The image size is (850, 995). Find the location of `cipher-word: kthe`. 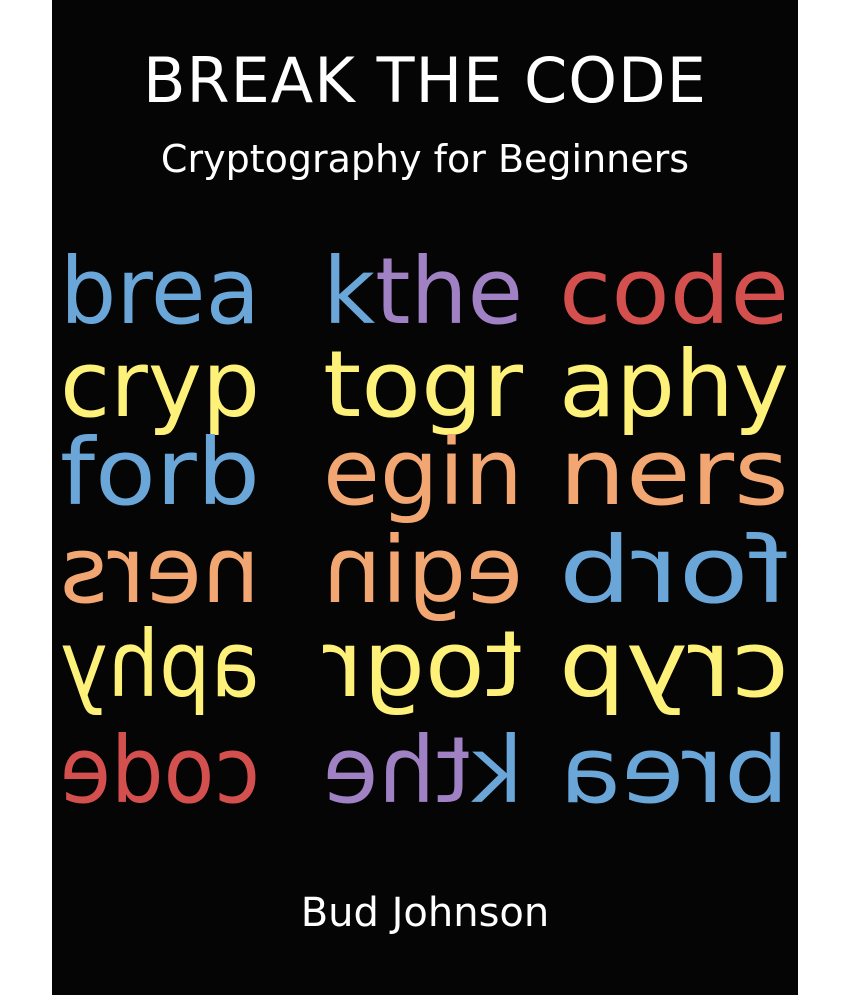

cipher-word: kthe is located at coordinates (423, 291).